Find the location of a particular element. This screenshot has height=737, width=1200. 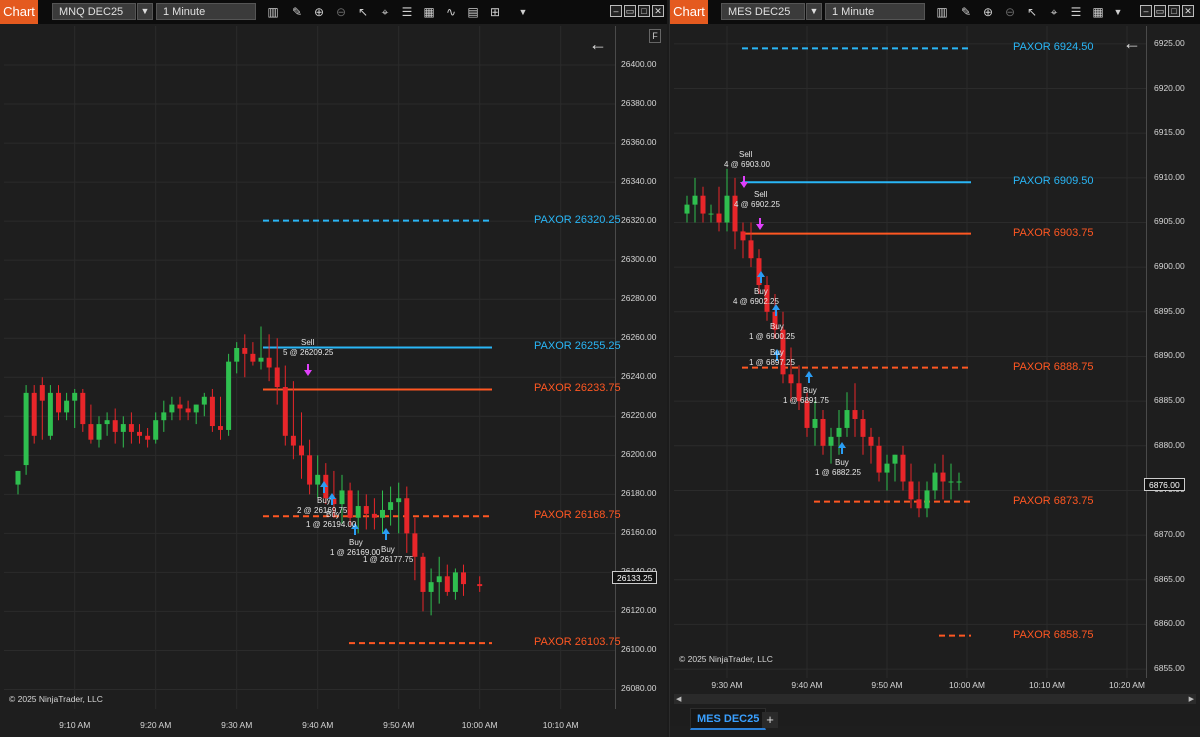

minimize-window-icon: – is located at coordinates (1146, 11).